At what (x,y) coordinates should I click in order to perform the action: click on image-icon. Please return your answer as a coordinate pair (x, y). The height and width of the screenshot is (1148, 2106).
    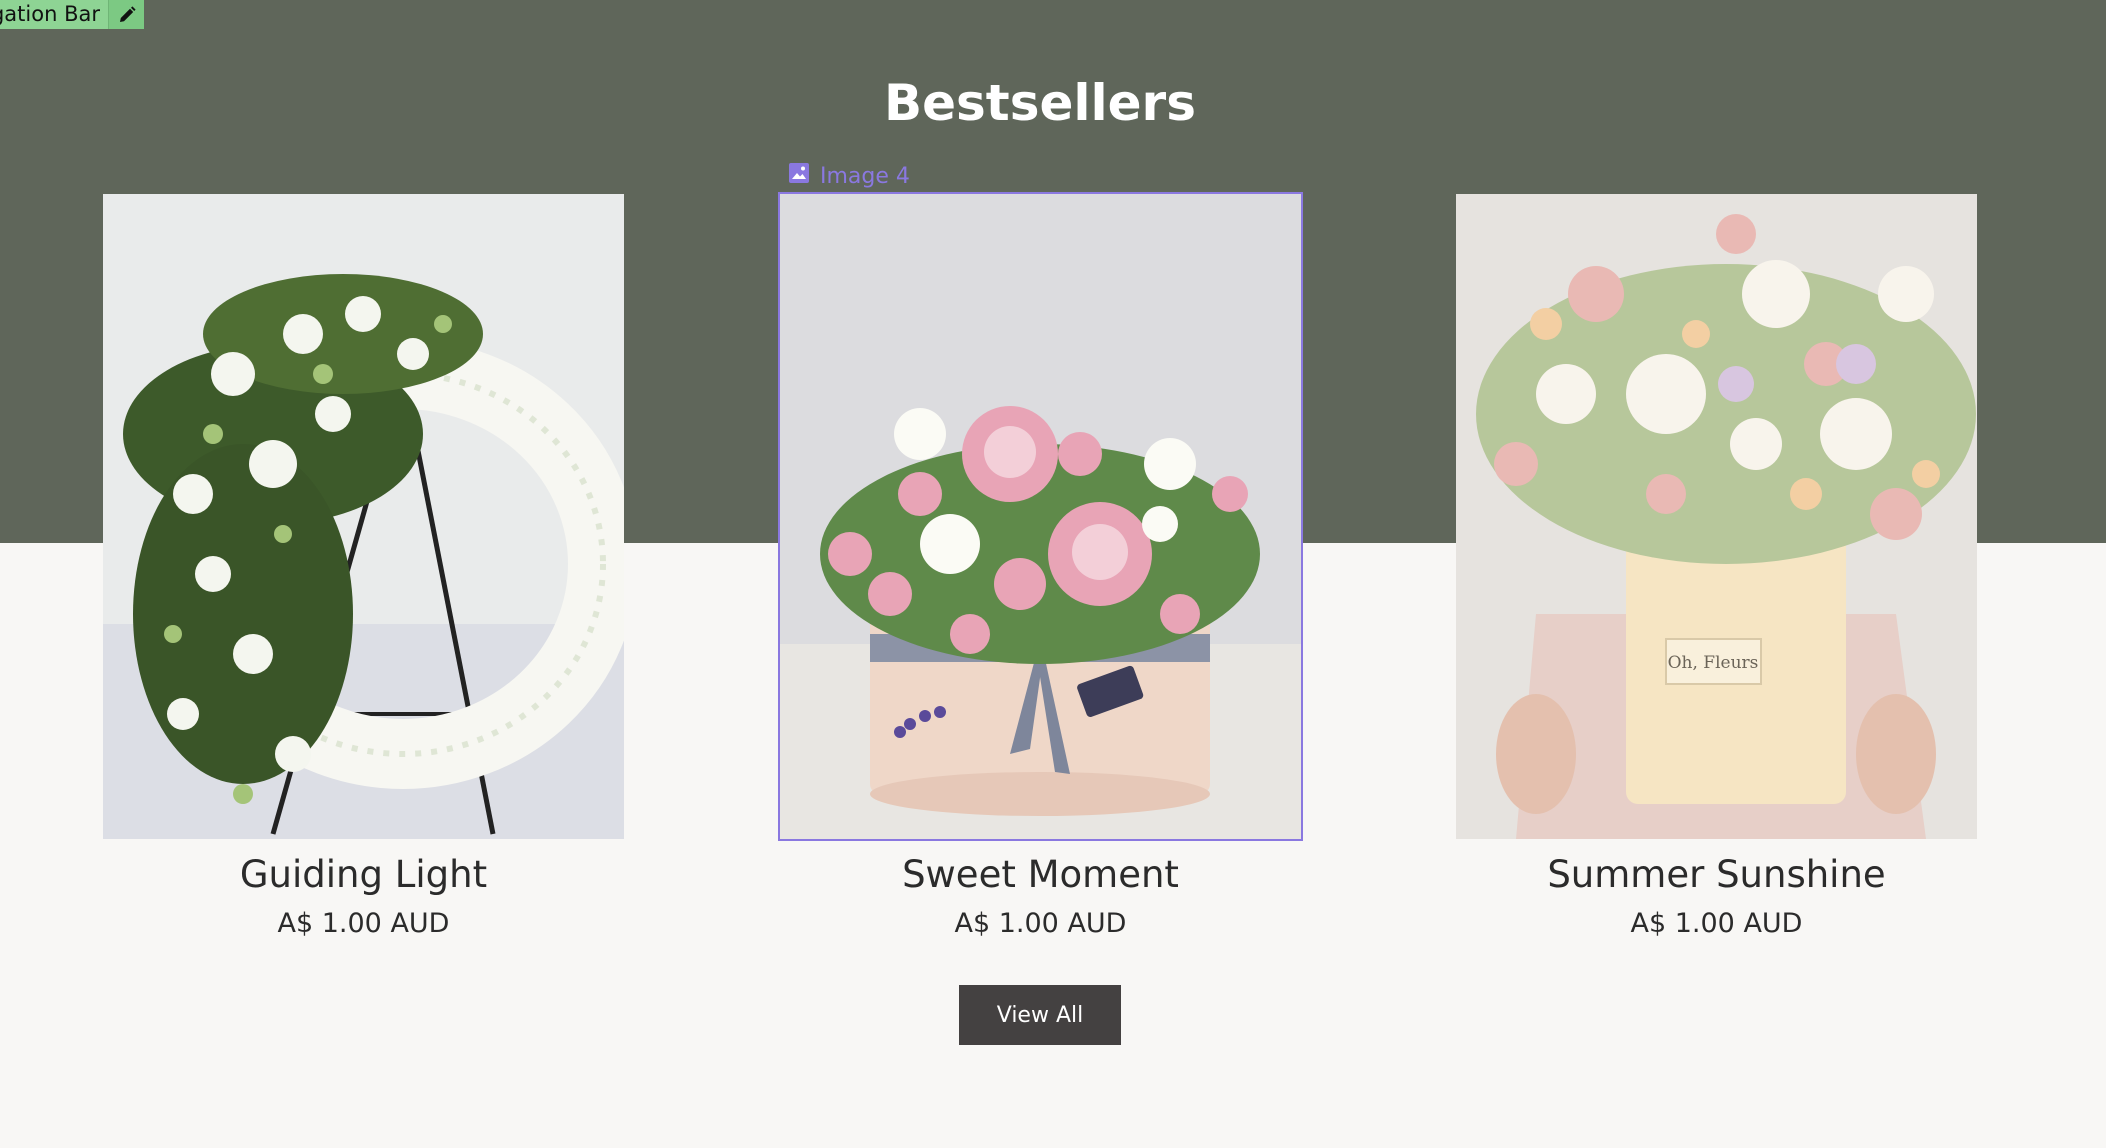
    Looking at the image, I should click on (799, 176).